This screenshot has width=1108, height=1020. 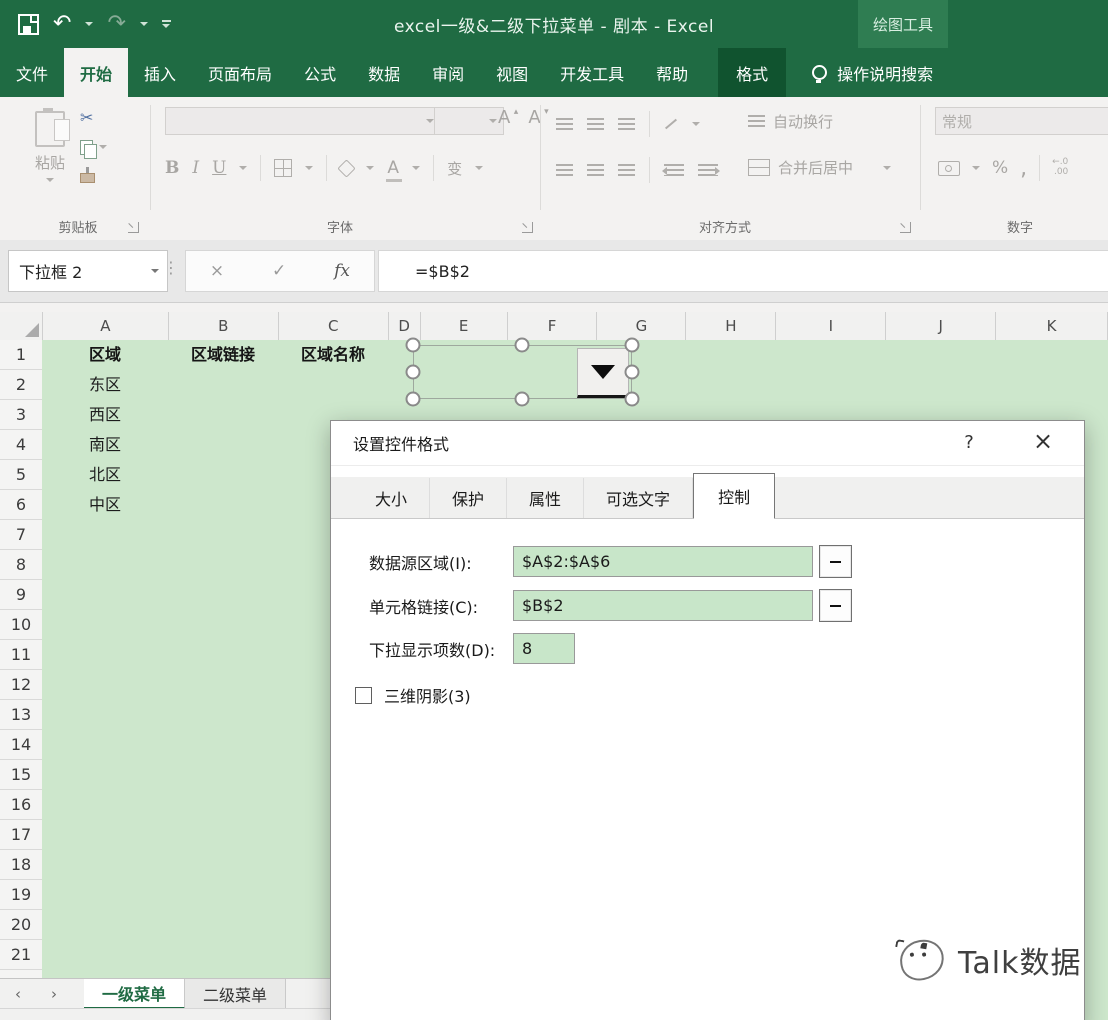 I want to click on row-header: 11, so click(x=21, y=655).